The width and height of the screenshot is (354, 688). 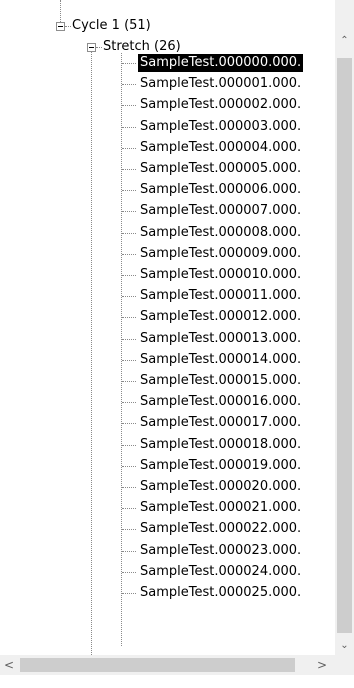 I want to click on chevron-up-icon: ⌃, so click(x=344, y=41).